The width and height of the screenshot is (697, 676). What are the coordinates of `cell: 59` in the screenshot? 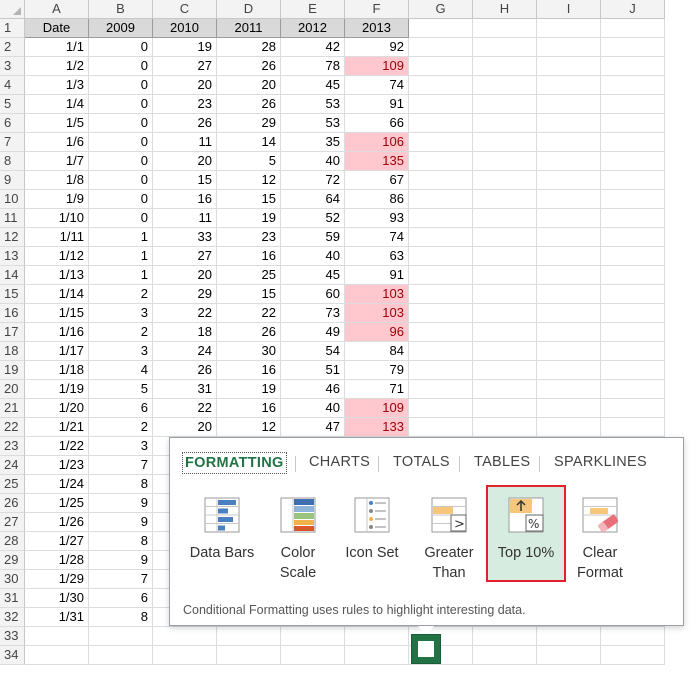 It's located at (313, 237).